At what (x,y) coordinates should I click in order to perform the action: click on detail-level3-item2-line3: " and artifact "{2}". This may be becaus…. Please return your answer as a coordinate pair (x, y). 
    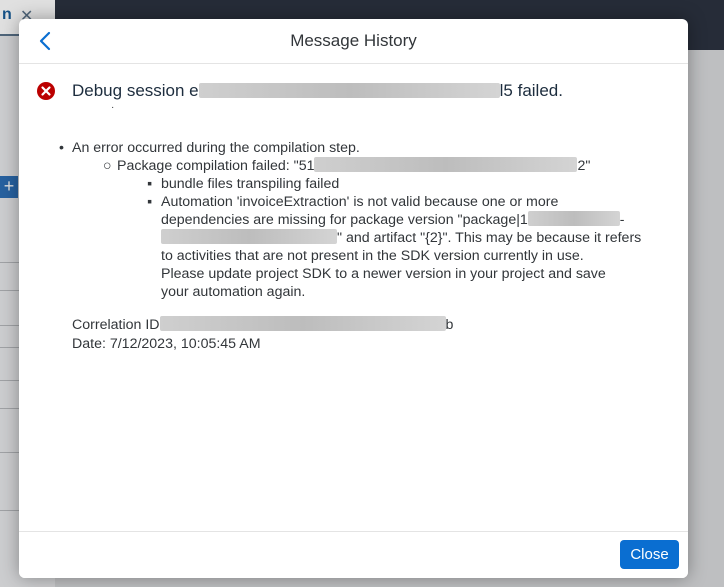
    Looking at the image, I should click on (401, 238).